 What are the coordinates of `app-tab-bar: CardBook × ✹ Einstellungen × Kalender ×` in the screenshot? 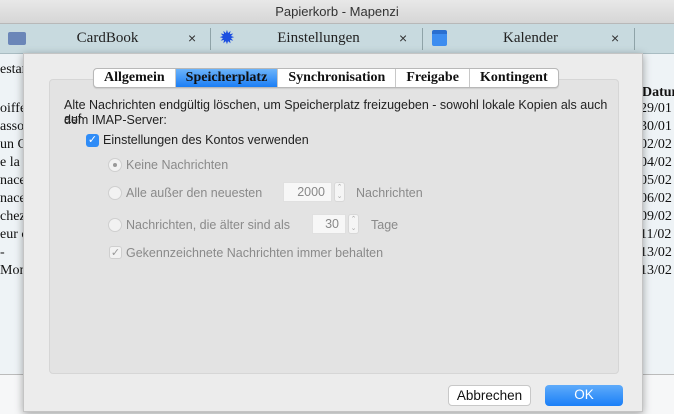 It's located at (337, 39).